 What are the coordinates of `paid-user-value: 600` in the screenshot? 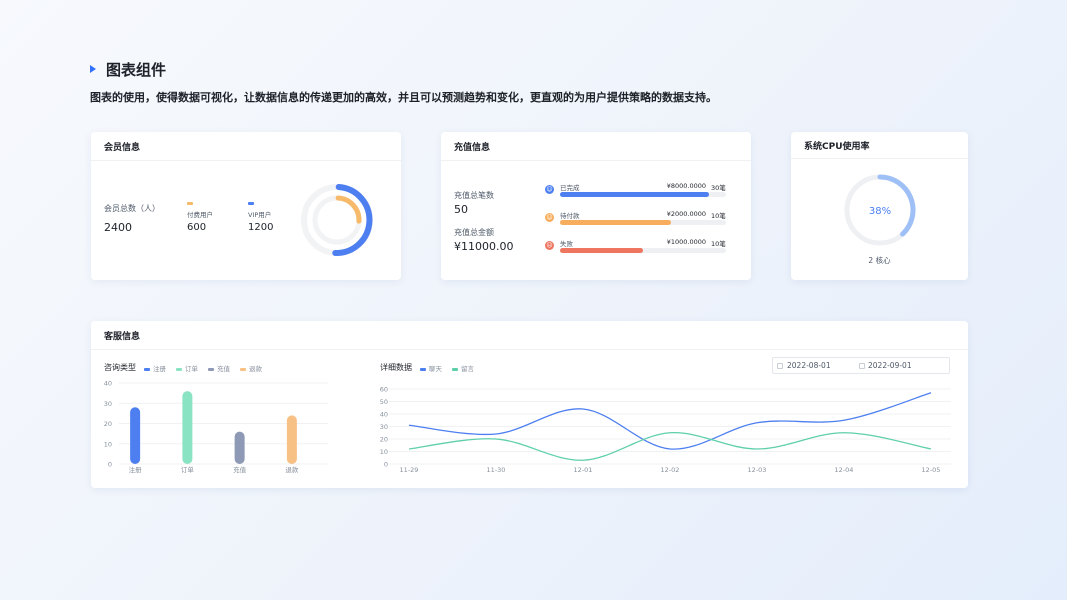 It's located at (197, 227).